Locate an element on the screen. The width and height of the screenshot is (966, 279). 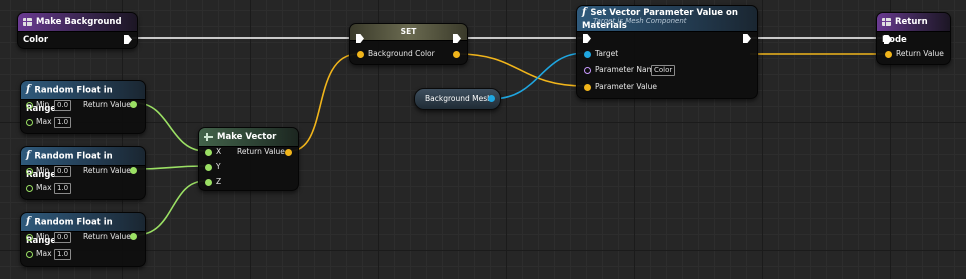
function-result-icon is located at coordinates (886, 21).